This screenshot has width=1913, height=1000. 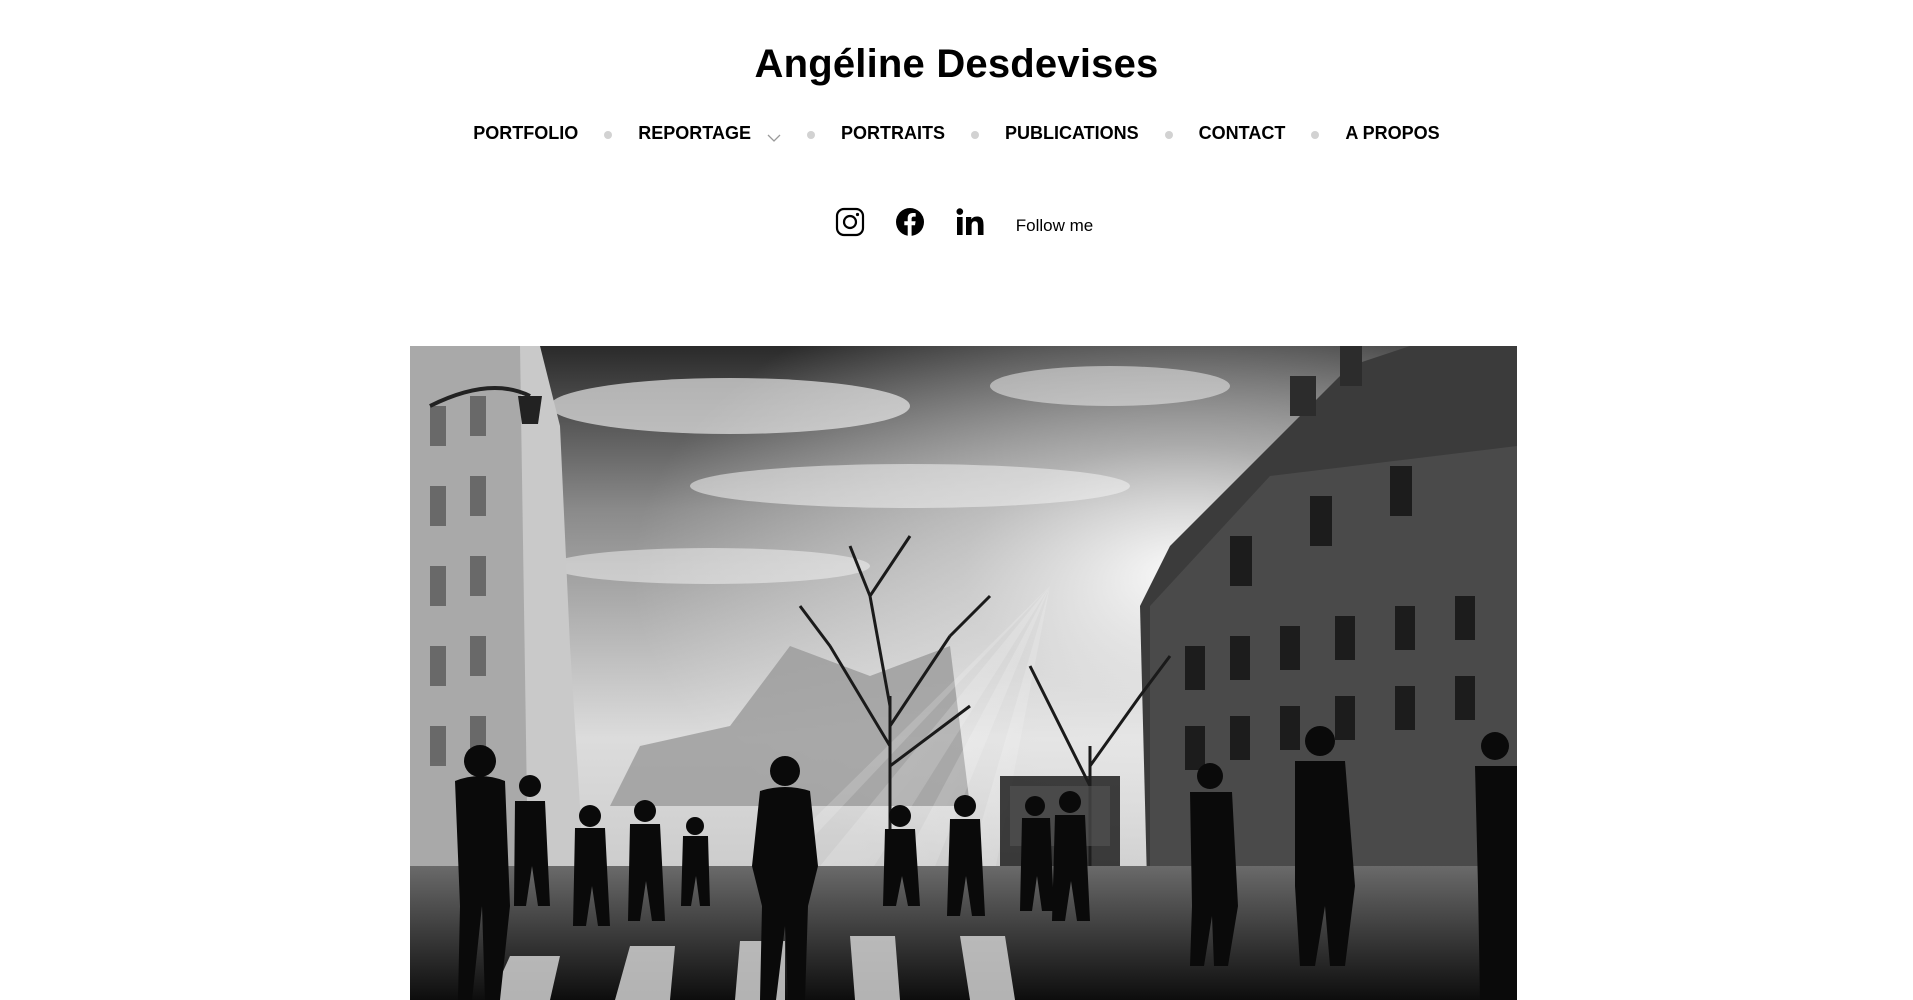 What do you see at coordinates (694, 133) in the screenshot?
I see `nav-item-label: REPORTAGE` at bounding box center [694, 133].